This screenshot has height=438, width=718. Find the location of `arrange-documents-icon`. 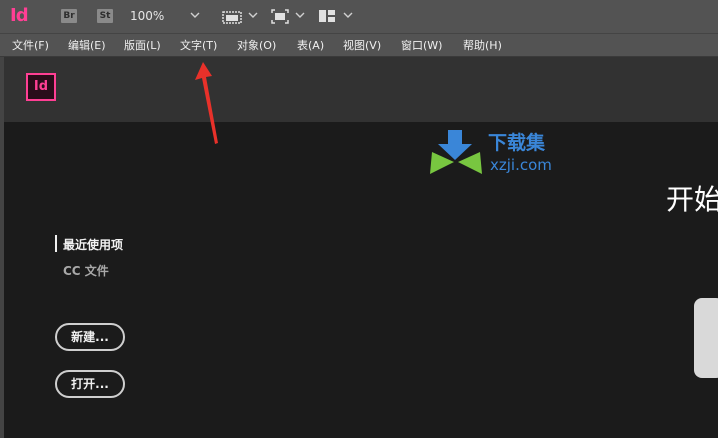

arrange-documents-icon is located at coordinates (327, 16).